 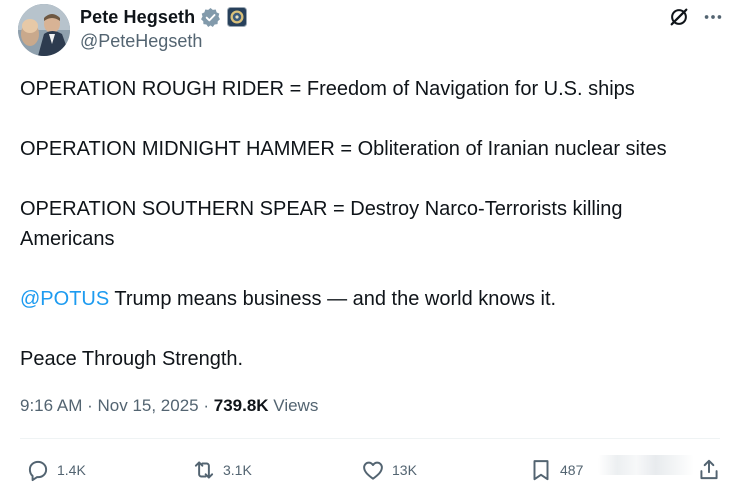 I want to click on author-name-row: Pete Hegseth, so click(x=164, y=17).